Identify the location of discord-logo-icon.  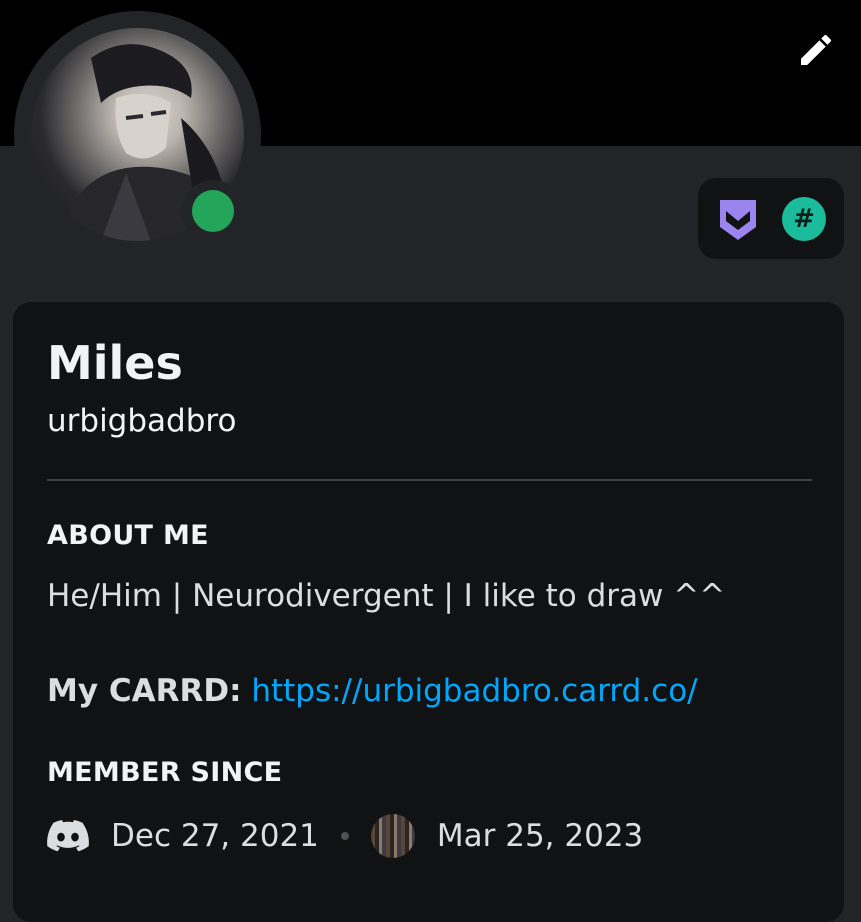
(68, 836).